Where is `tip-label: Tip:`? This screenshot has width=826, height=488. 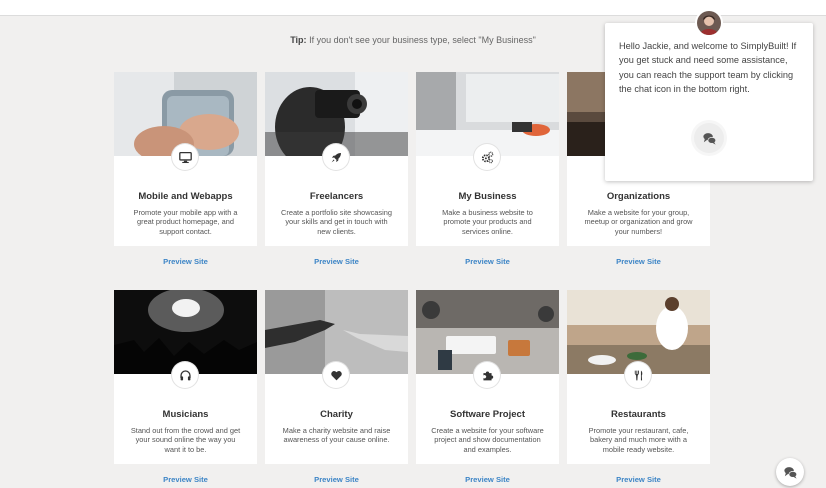
tip-label: Tip: is located at coordinates (298, 40).